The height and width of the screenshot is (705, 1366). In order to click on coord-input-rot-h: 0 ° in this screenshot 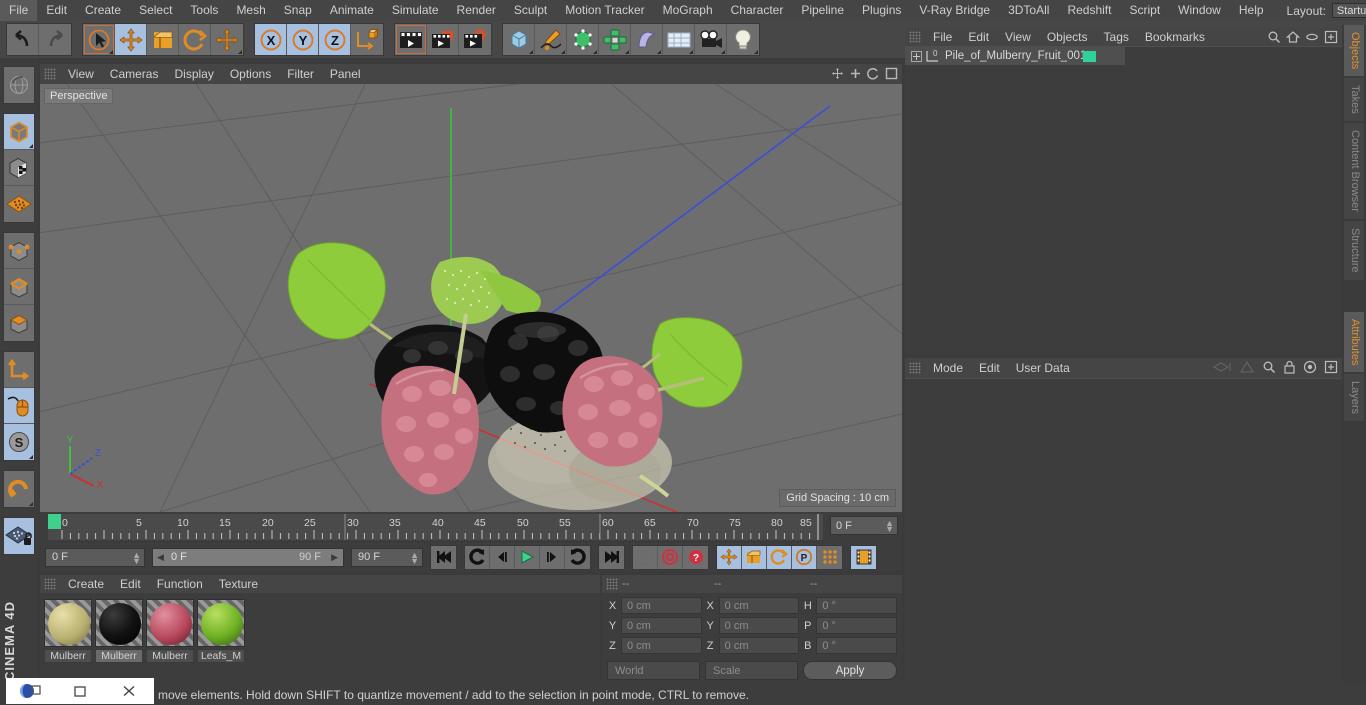, I will do `click(857, 605)`.